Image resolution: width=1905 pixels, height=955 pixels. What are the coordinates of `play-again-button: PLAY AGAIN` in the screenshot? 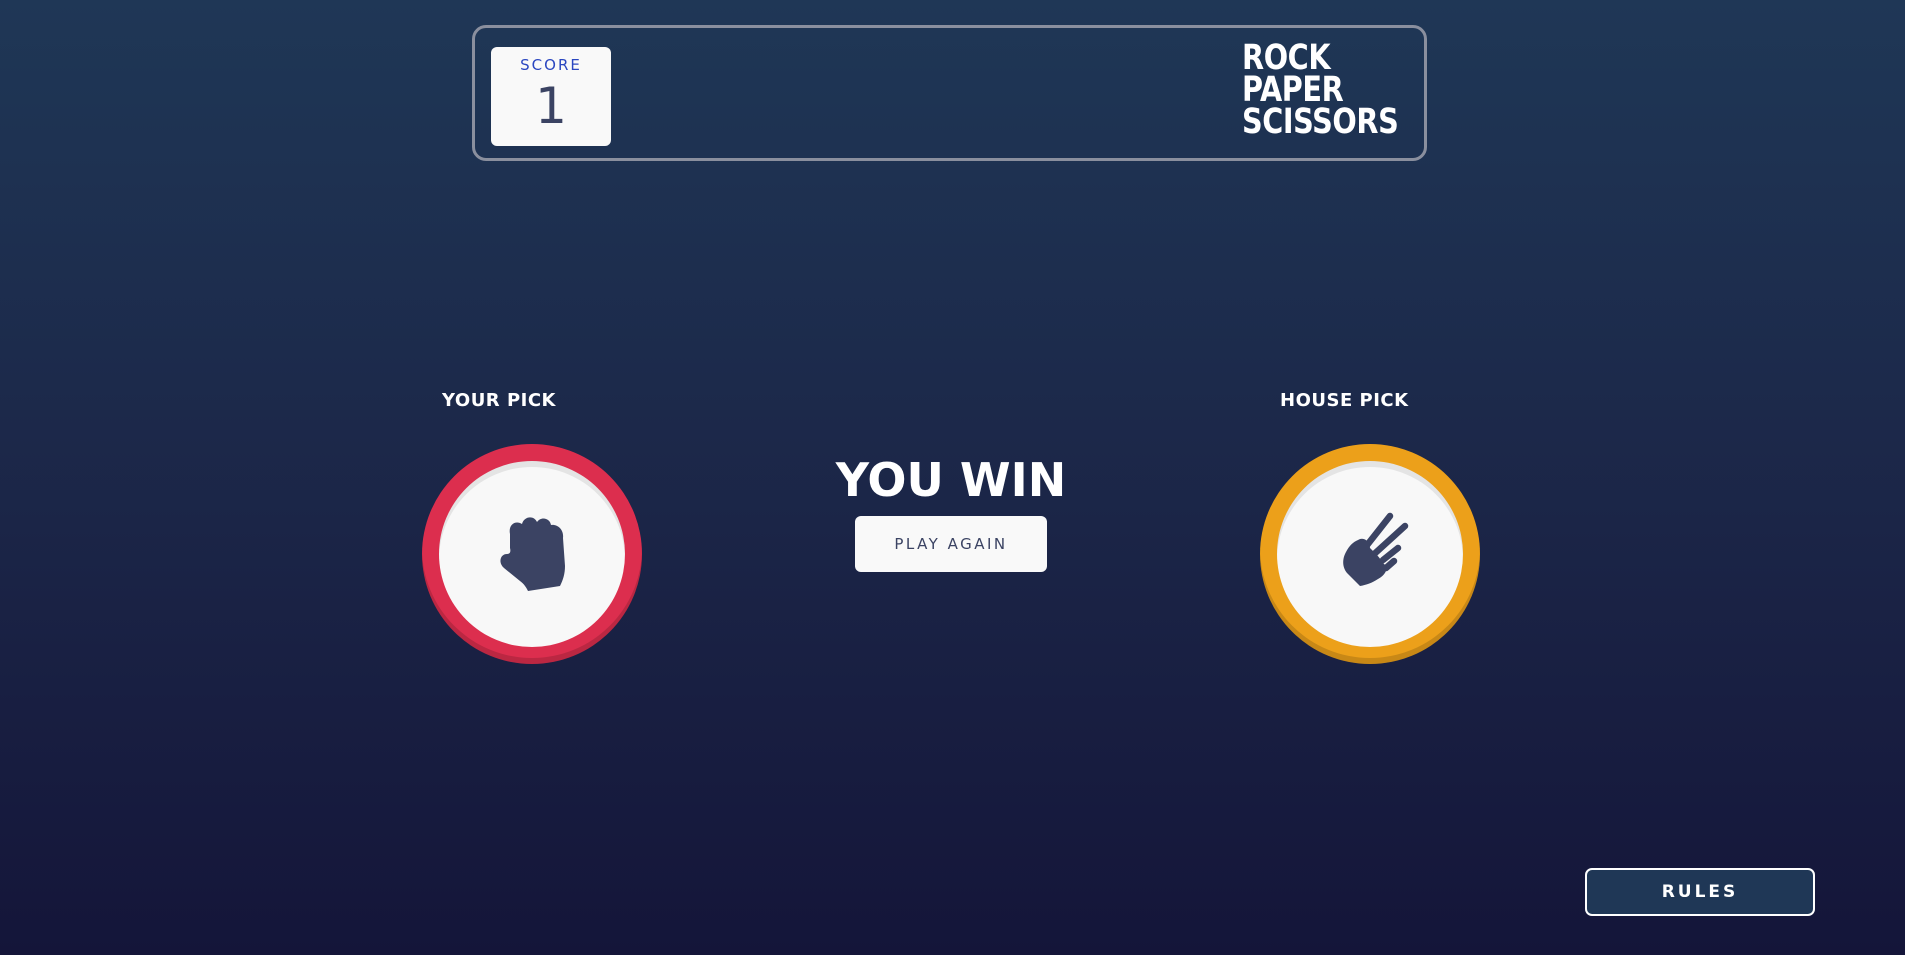 It's located at (951, 544).